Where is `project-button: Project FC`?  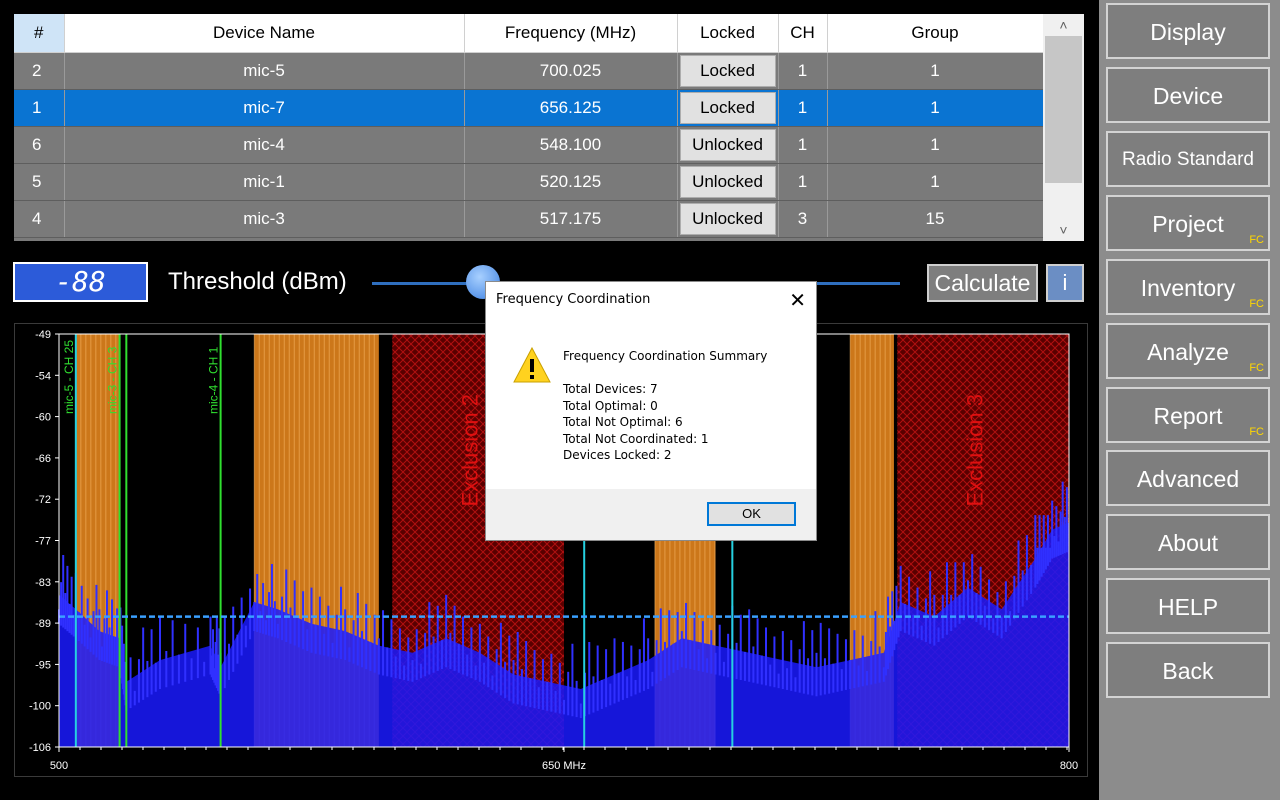
project-button: Project FC is located at coordinates (1188, 223).